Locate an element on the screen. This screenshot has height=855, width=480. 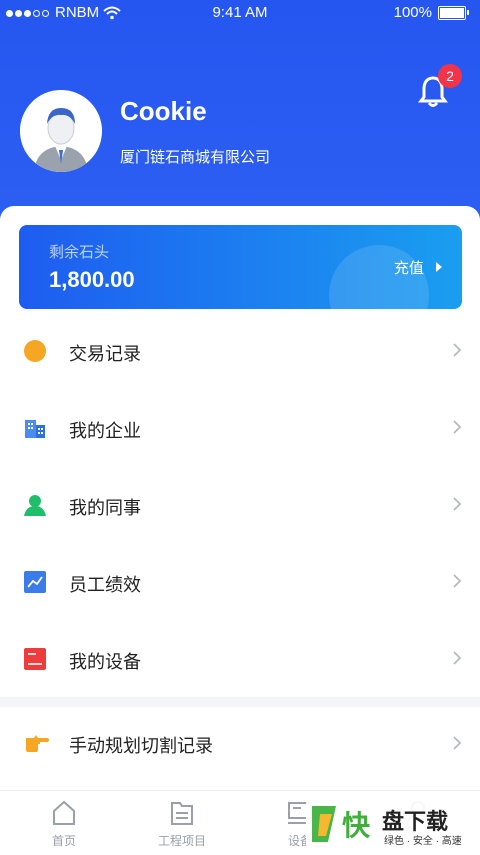
menu-item-label: 交易记录 is located at coordinates (105, 354).